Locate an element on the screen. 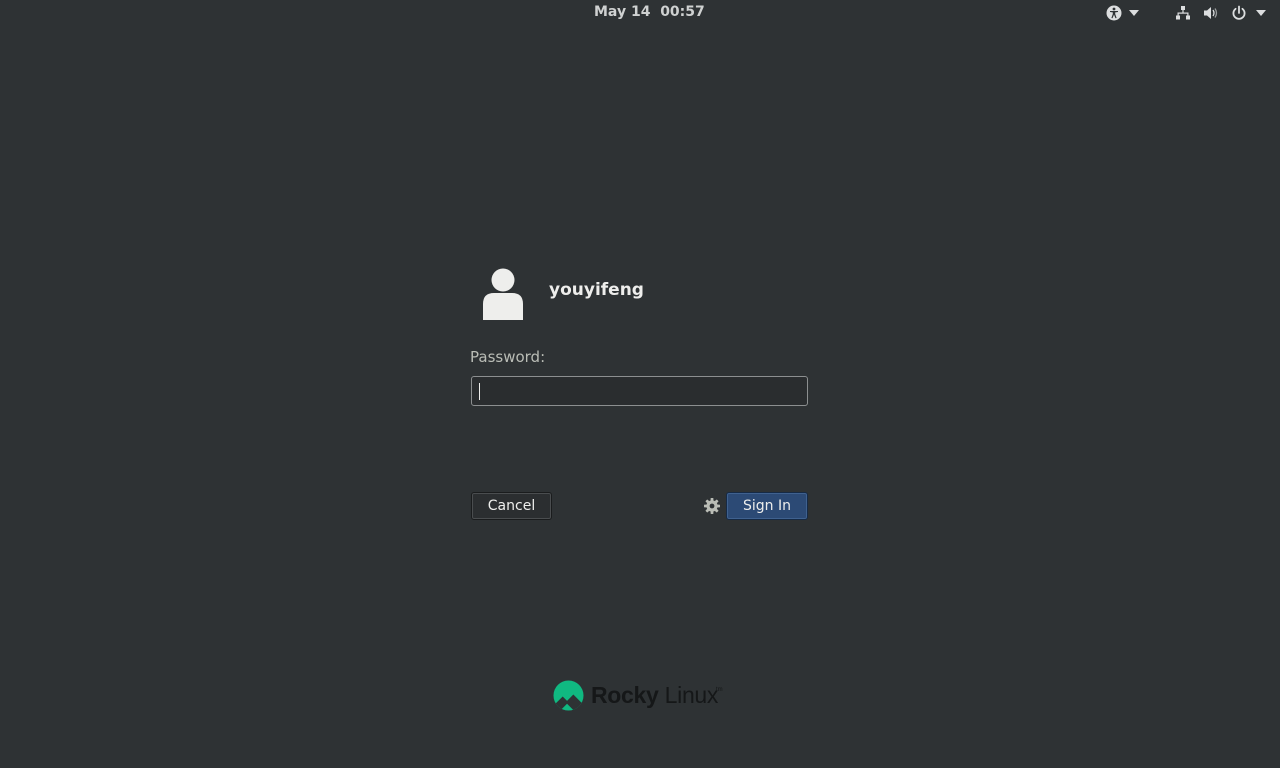 Image resolution: width=1280 pixels, height=768 pixels. power-icon is located at coordinates (1239, 13).